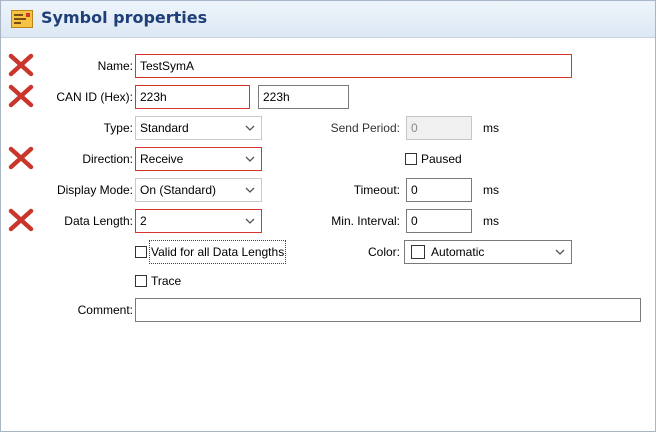 This screenshot has width=656, height=432. Describe the element at coordinates (198, 128) in the screenshot. I see `type-select: Standard` at that location.